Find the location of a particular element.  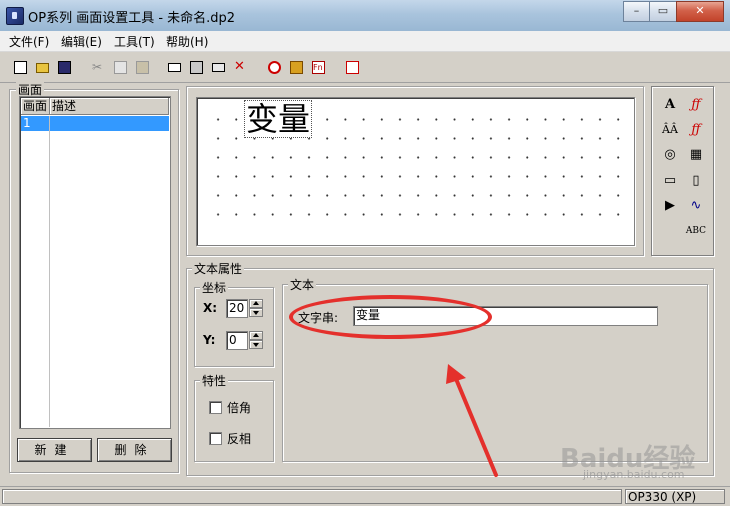

download-icon is located at coordinates (352, 67).